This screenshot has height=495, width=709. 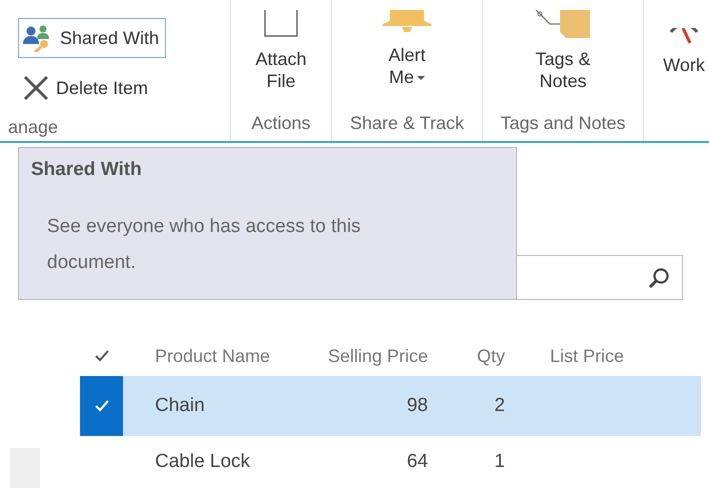 I want to click on group-label: Tags and Notes, so click(x=563, y=124).